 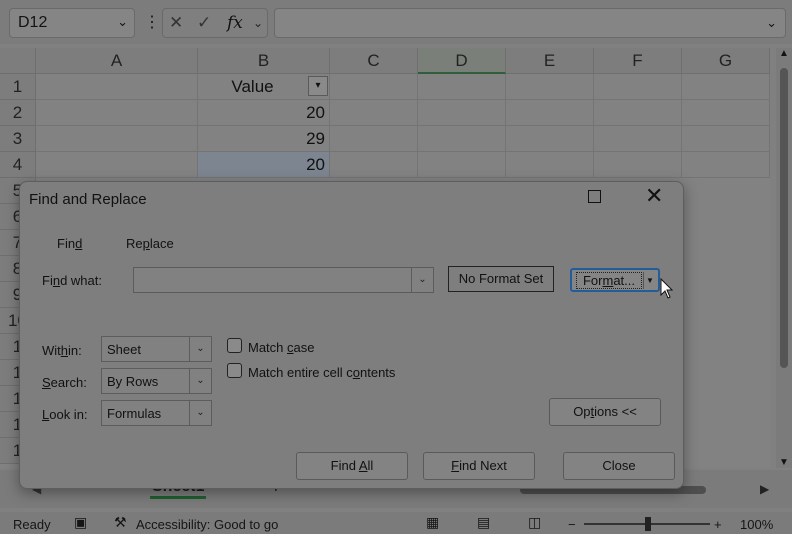 I want to click on find-what-label: Find what:, so click(x=72, y=280).